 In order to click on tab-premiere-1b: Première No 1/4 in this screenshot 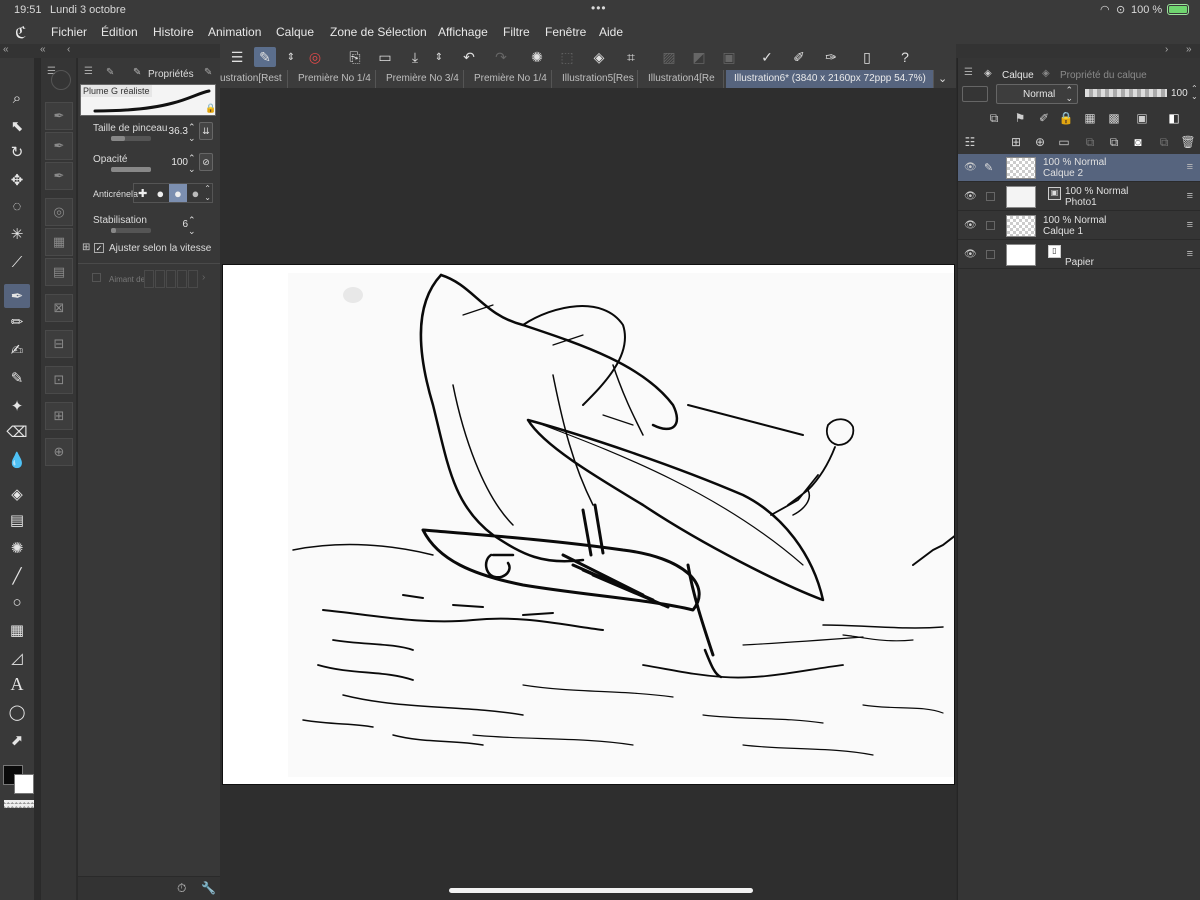, I will do `click(509, 79)`.